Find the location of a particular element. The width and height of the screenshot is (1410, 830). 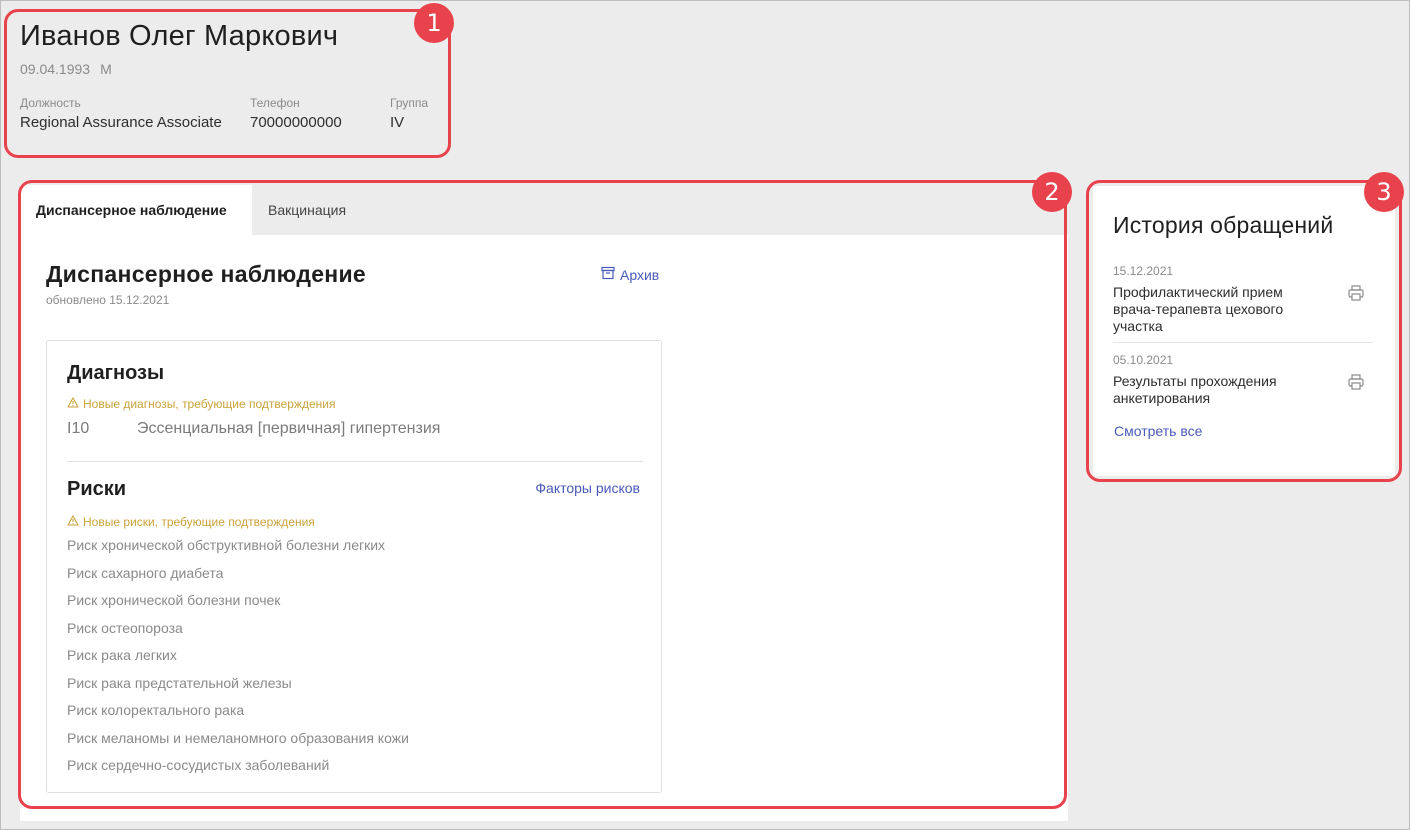

diagnoses-warning: Новые диагнозы, требующие подтверждения is located at coordinates (201, 404).